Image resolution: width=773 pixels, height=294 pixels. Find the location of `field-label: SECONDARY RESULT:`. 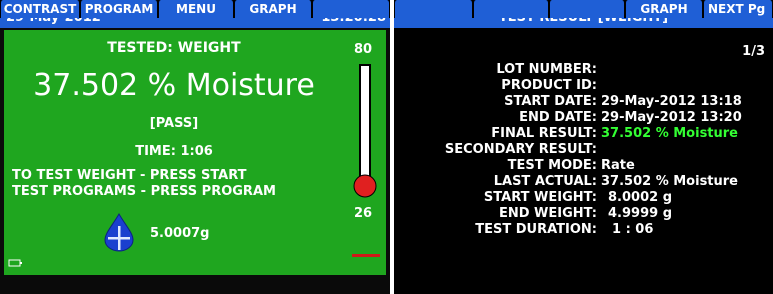

field-label: SECONDARY RESULT: is located at coordinates (520, 149).